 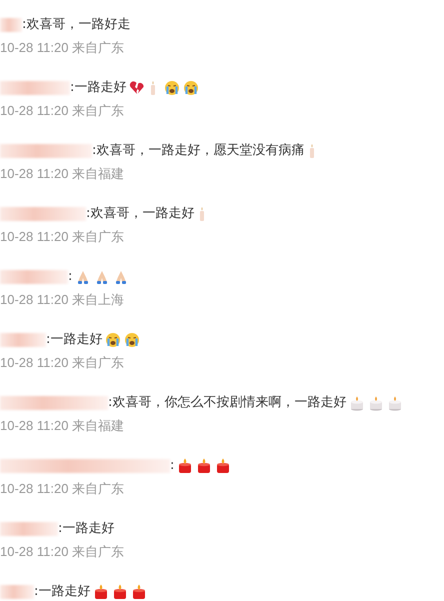 I want to click on comment-text: :欢喜哥，你怎么不按剧情来啊，一路走好, so click(x=227, y=403).